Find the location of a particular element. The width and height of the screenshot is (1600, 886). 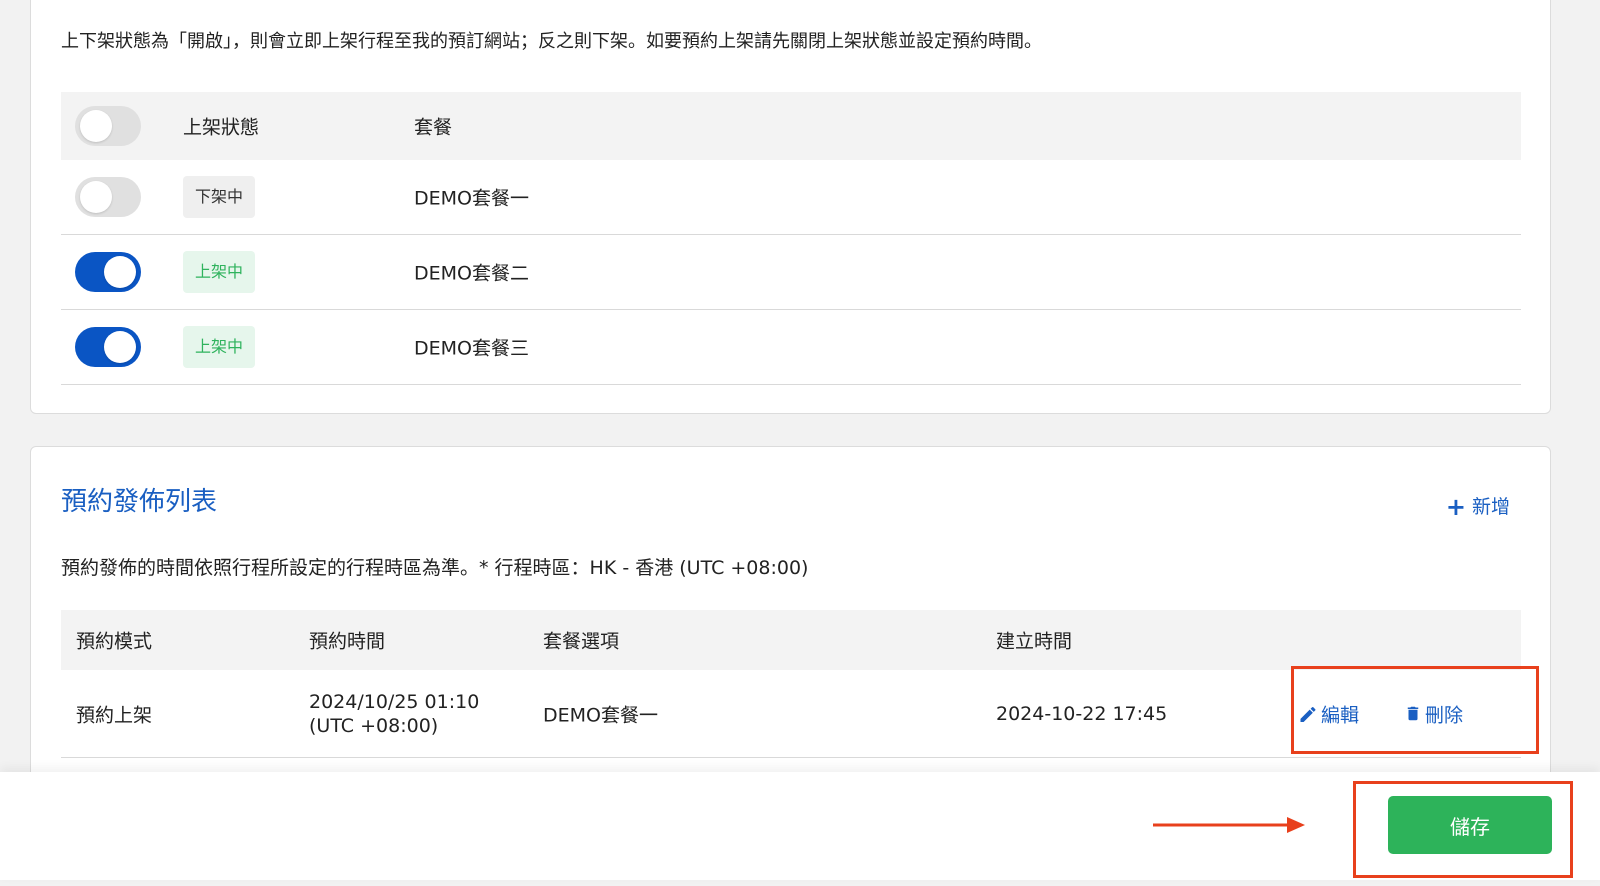

status-badge: 下架中 is located at coordinates (219, 197).